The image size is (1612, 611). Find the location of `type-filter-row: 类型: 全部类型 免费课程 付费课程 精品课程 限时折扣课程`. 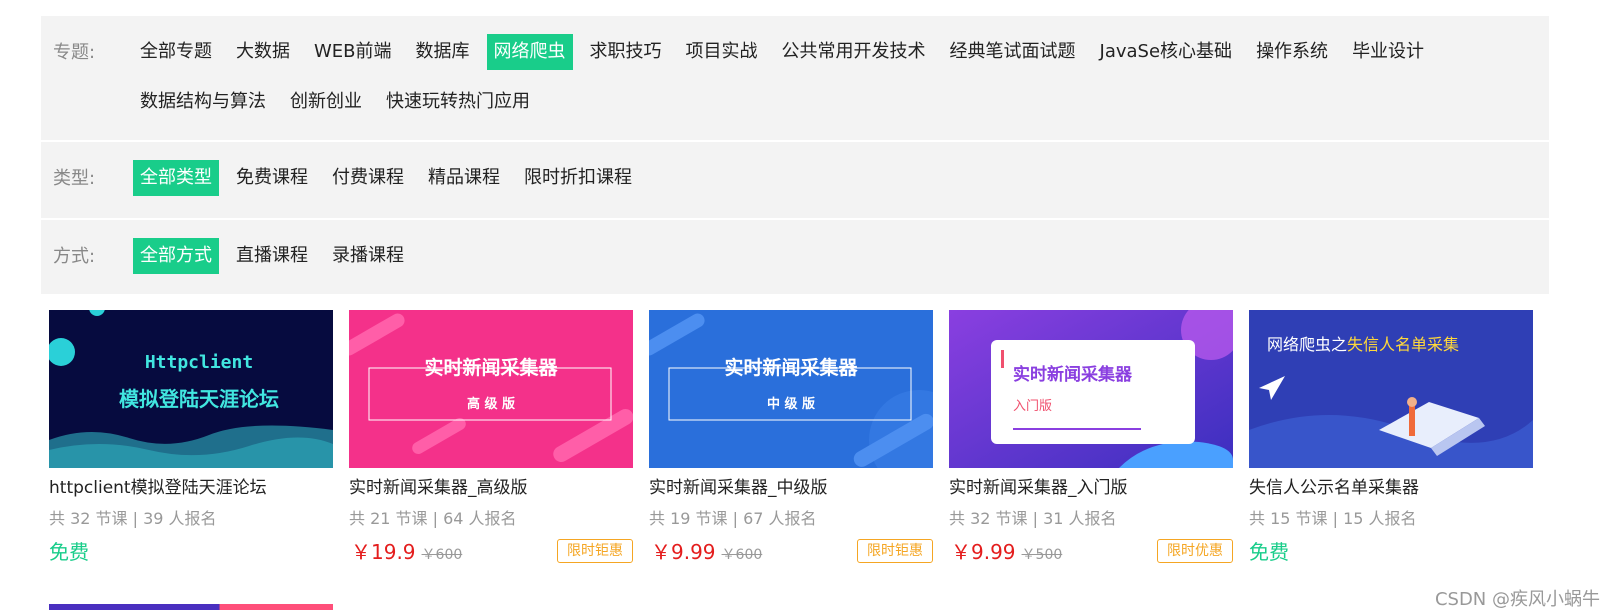

type-filter-row: 类型: 全部类型 免费课程 付费课程 精品课程 限时折扣课程 is located at coordinates (795, 180).